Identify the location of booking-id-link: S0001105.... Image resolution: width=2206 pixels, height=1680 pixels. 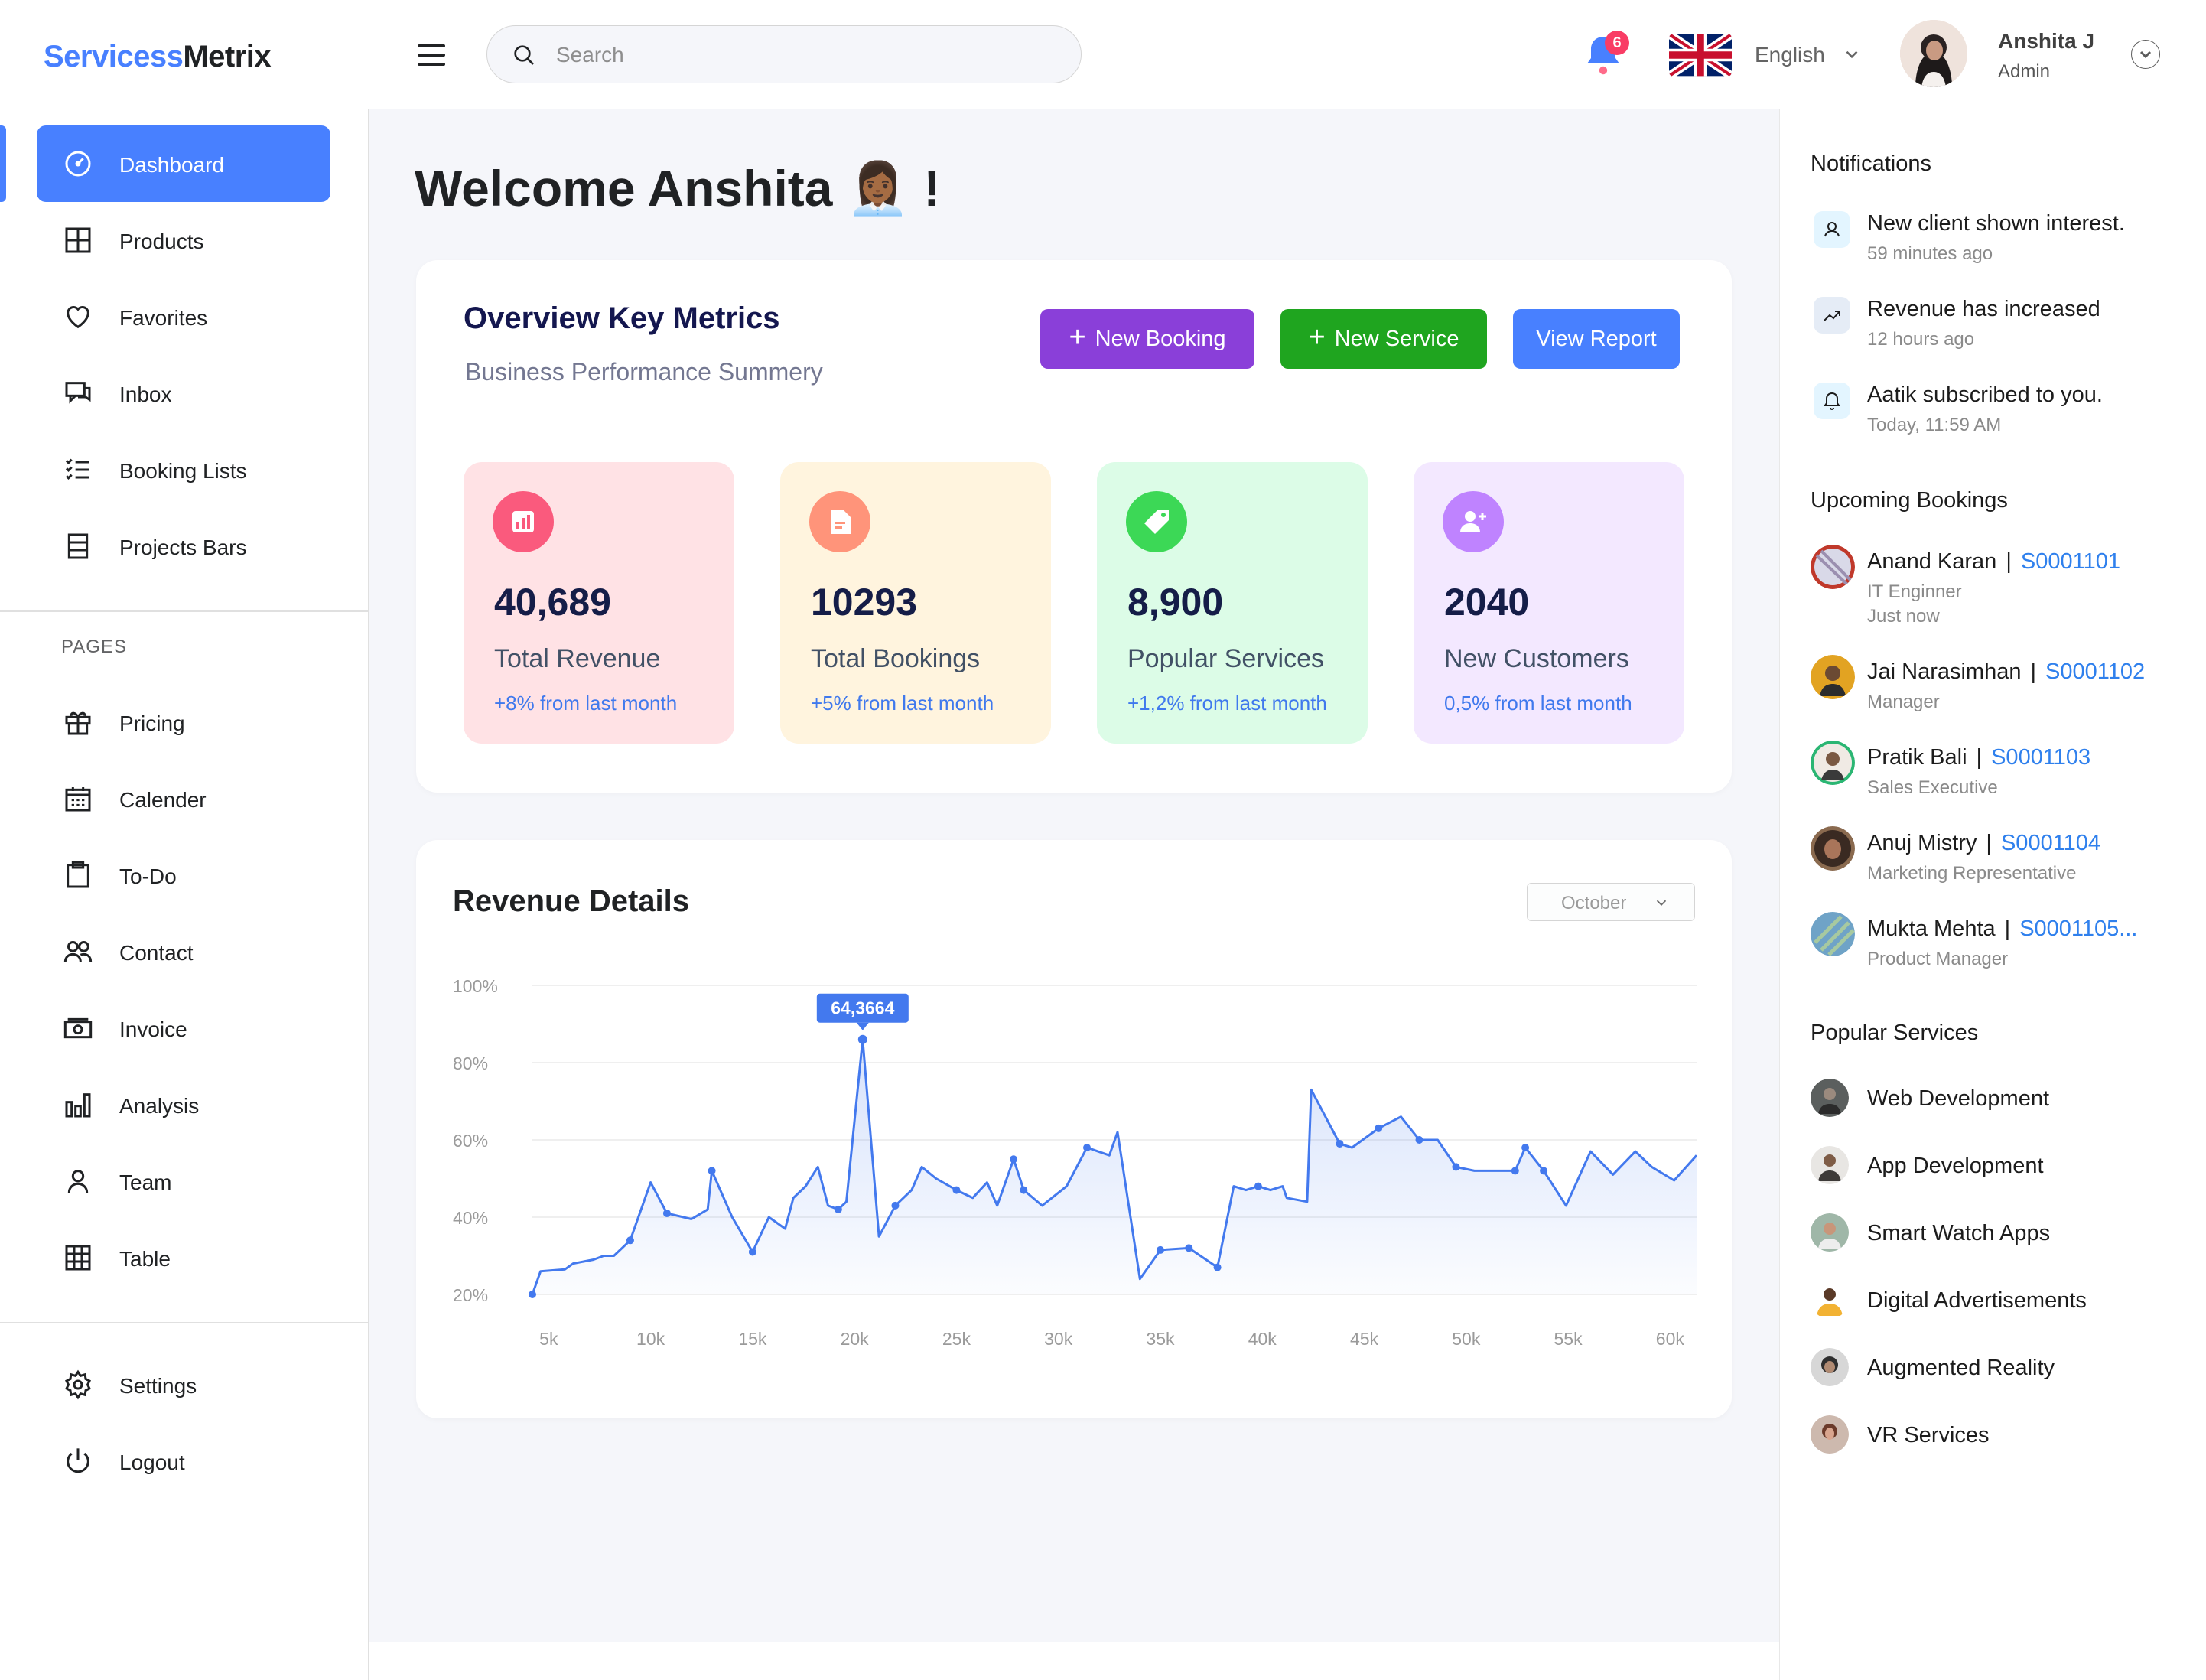
(2078, 929).